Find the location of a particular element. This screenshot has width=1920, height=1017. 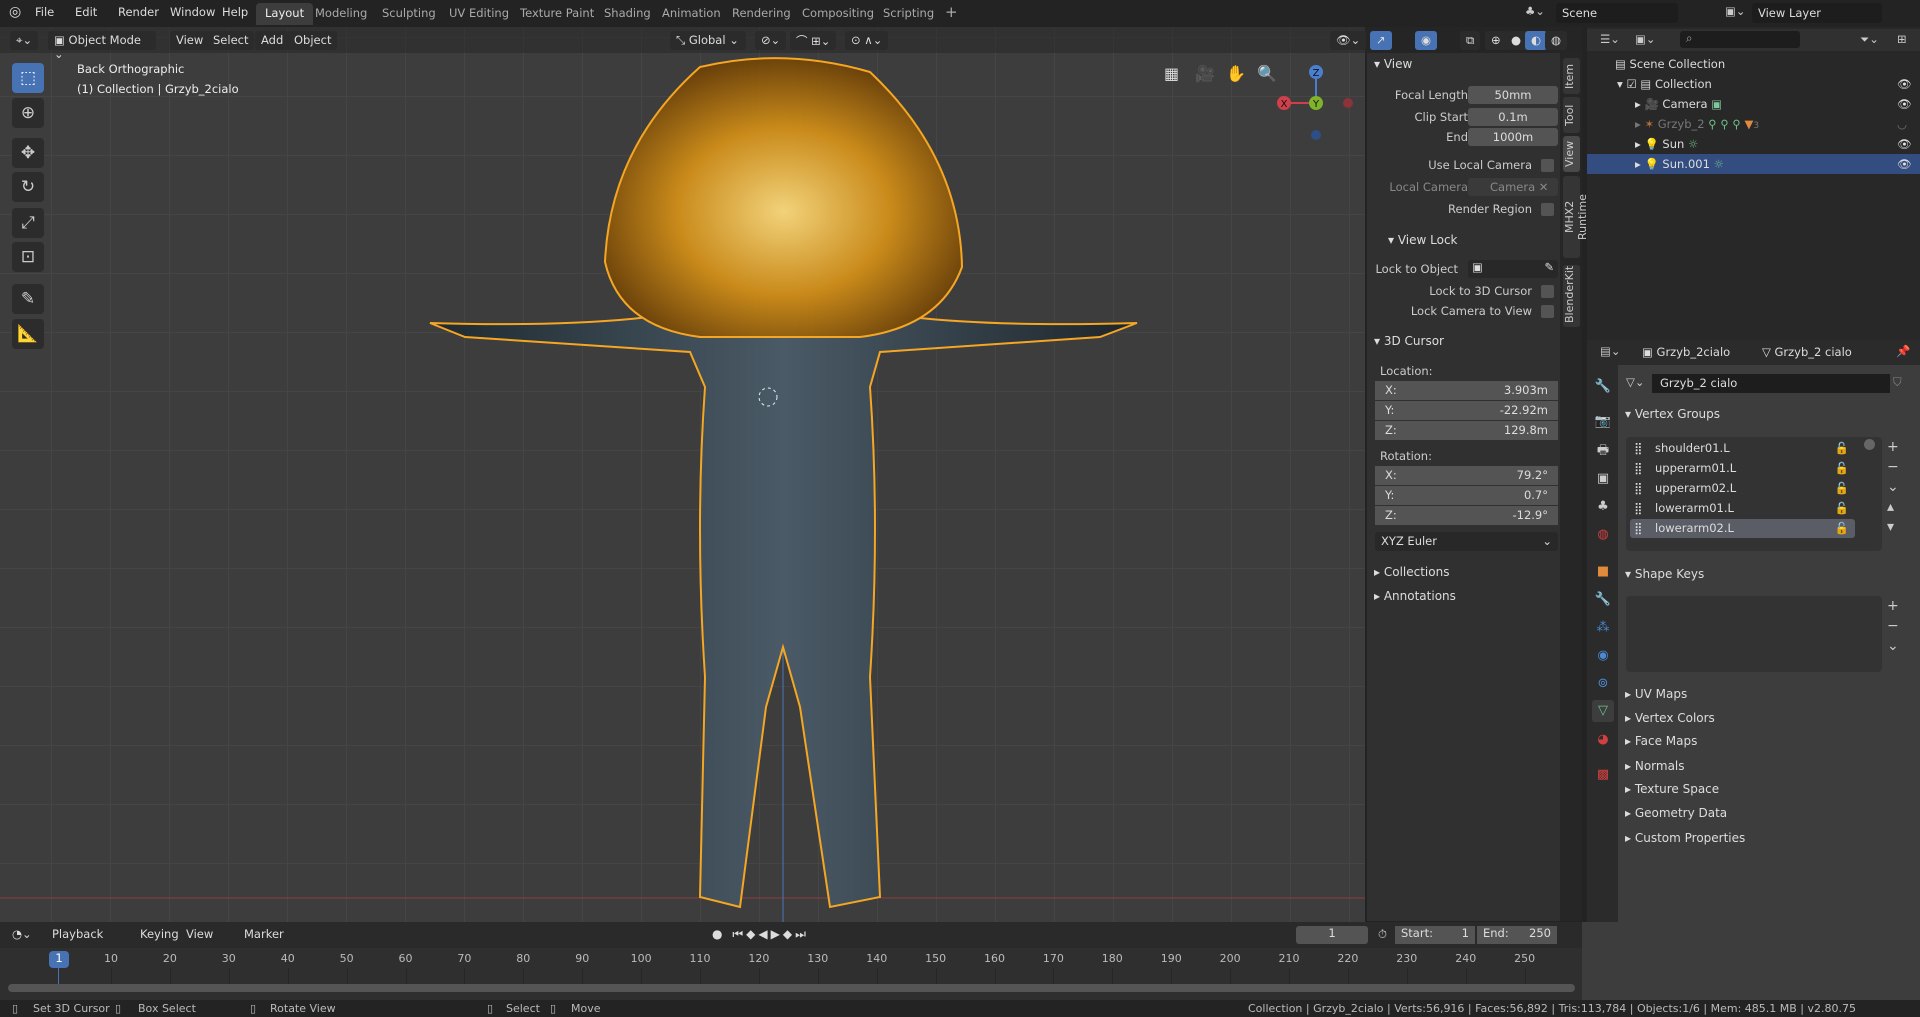

pivot-button: ⊘⌄ is located at coordinates (771, 40).